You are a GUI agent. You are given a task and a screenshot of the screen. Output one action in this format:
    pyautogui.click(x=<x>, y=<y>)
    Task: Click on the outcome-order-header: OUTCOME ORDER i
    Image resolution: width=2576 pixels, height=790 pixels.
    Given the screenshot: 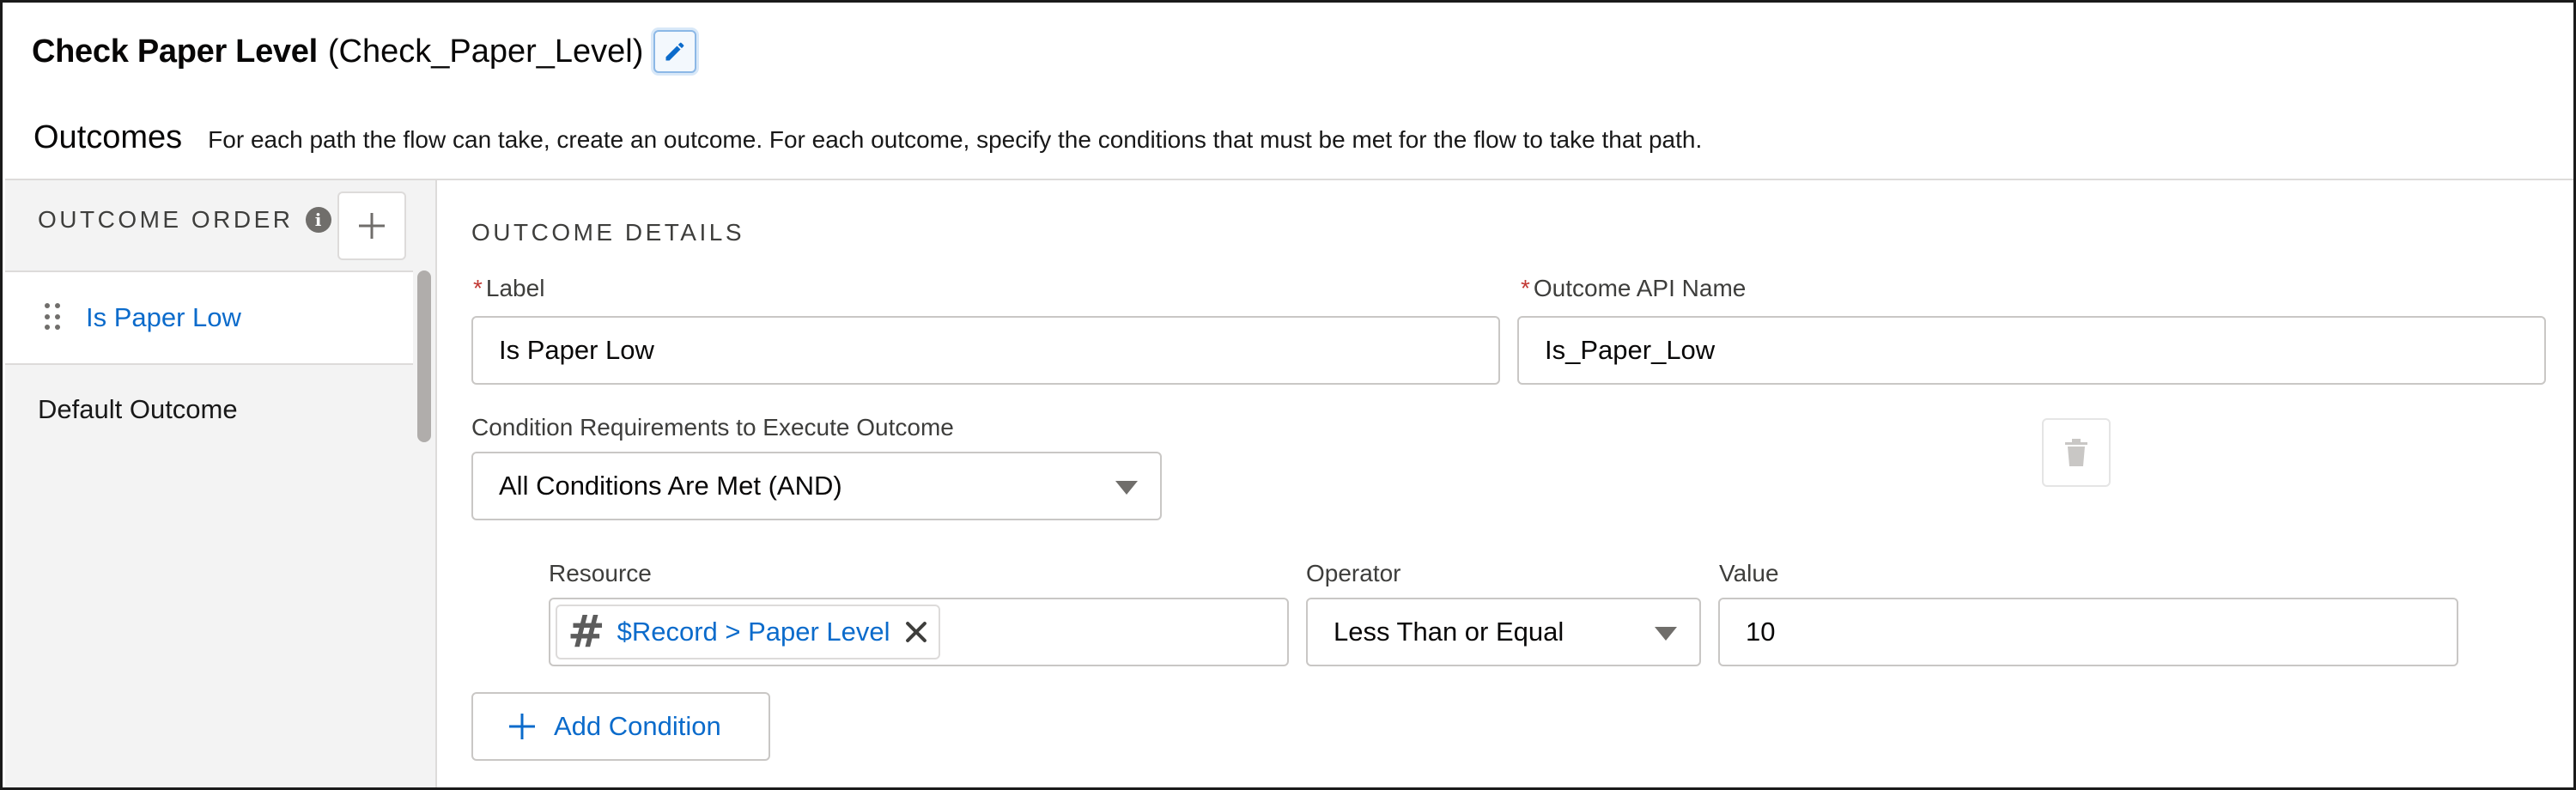 What is the action you would take?
    pyautogui.click(x=185, y=220)
    